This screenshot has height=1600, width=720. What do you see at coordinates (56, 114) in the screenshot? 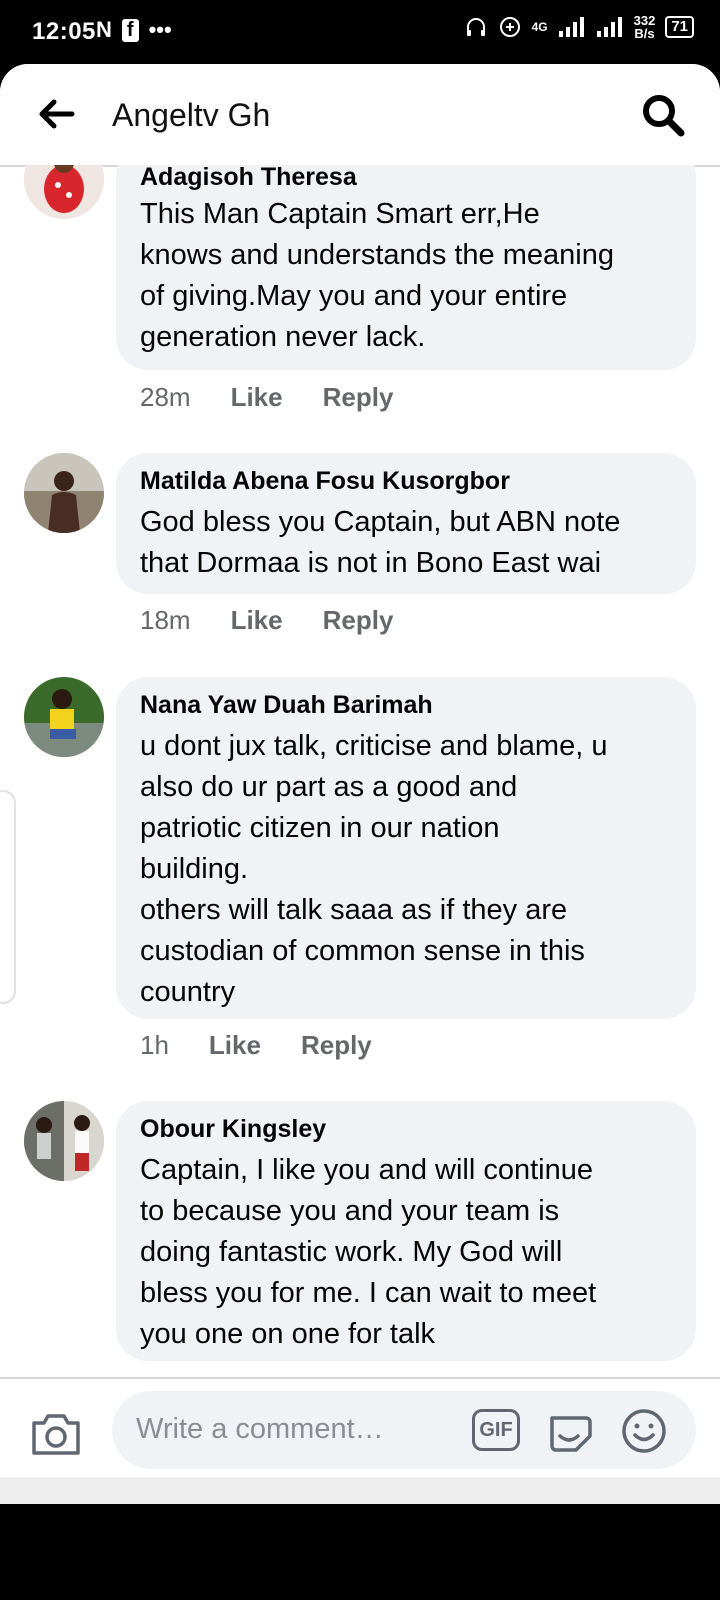
I see `arrow-left-icon` at bounding box center [56, 114].